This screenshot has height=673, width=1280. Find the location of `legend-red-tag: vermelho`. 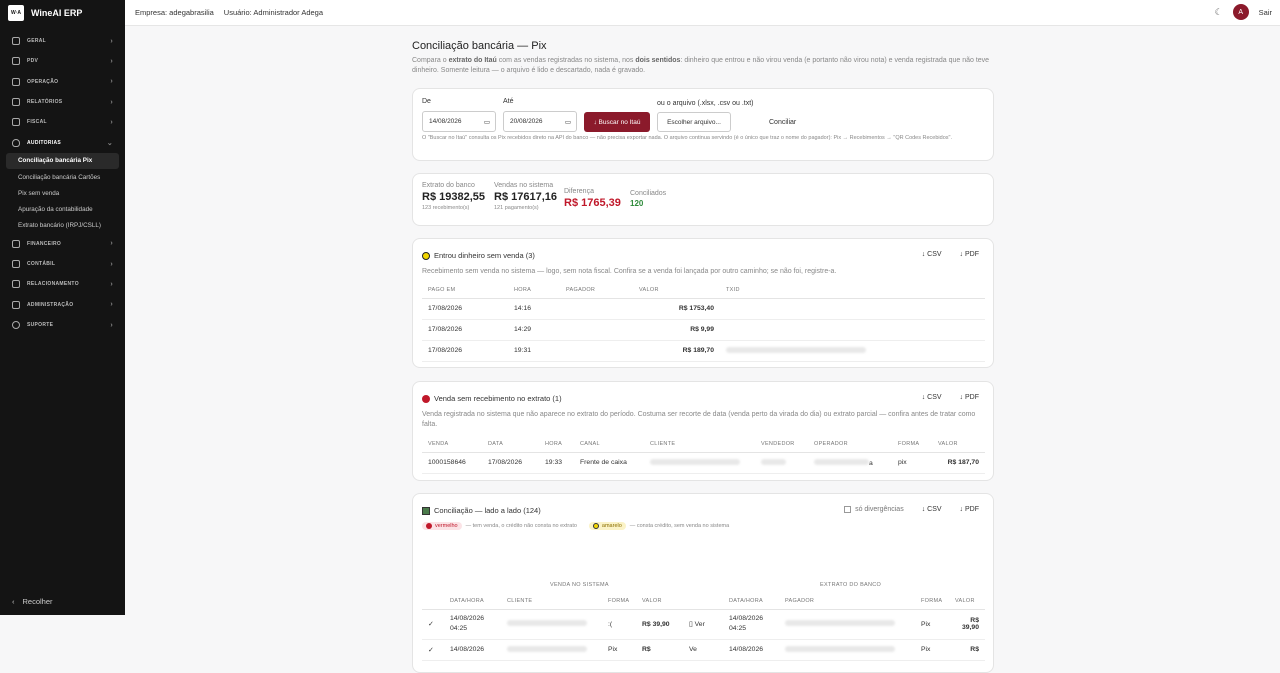

legend-red-tag: vermelho is located at coordinates (442, 526).